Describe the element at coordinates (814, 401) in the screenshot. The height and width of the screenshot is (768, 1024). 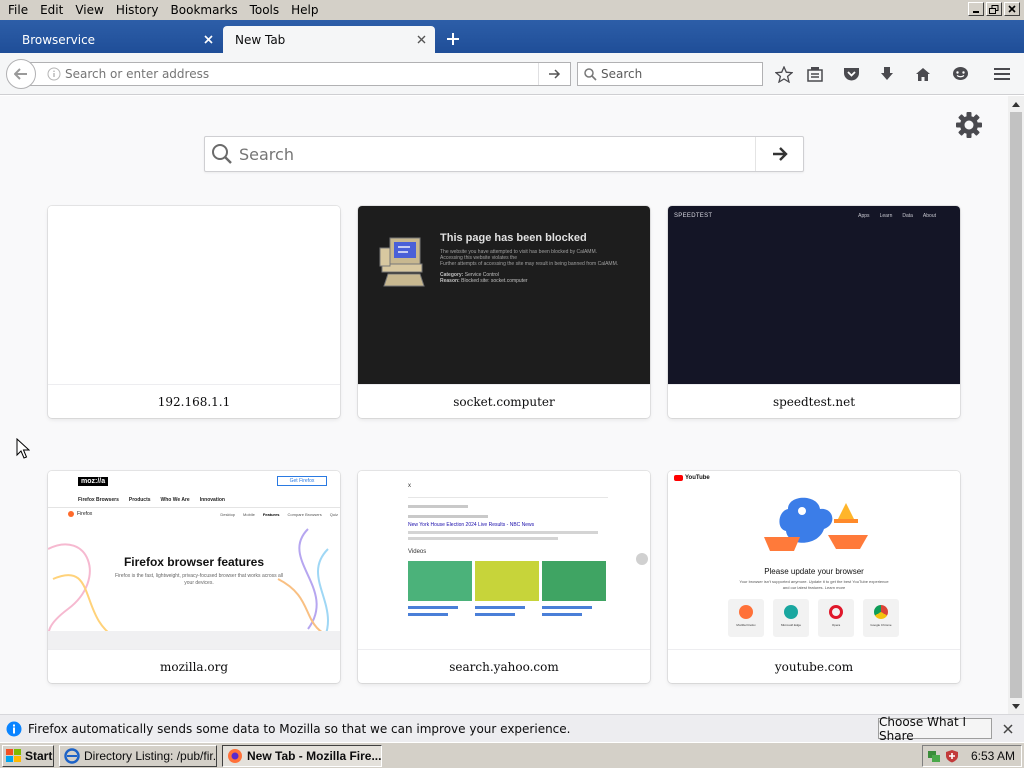
I see `tile-title: speedtest.net` at that location.